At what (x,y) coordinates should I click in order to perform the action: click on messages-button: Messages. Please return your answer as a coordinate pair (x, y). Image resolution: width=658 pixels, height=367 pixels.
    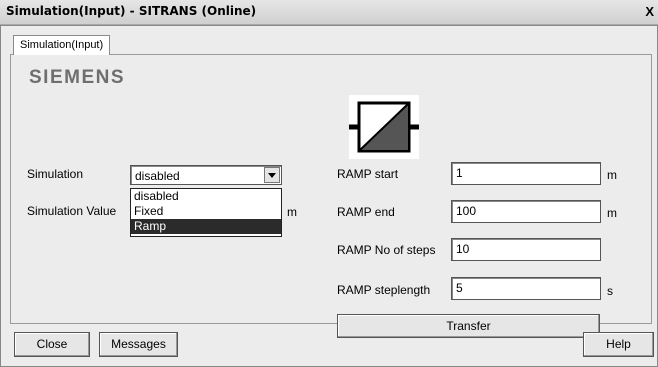
    Looking at the image, I should click on (138, 344).